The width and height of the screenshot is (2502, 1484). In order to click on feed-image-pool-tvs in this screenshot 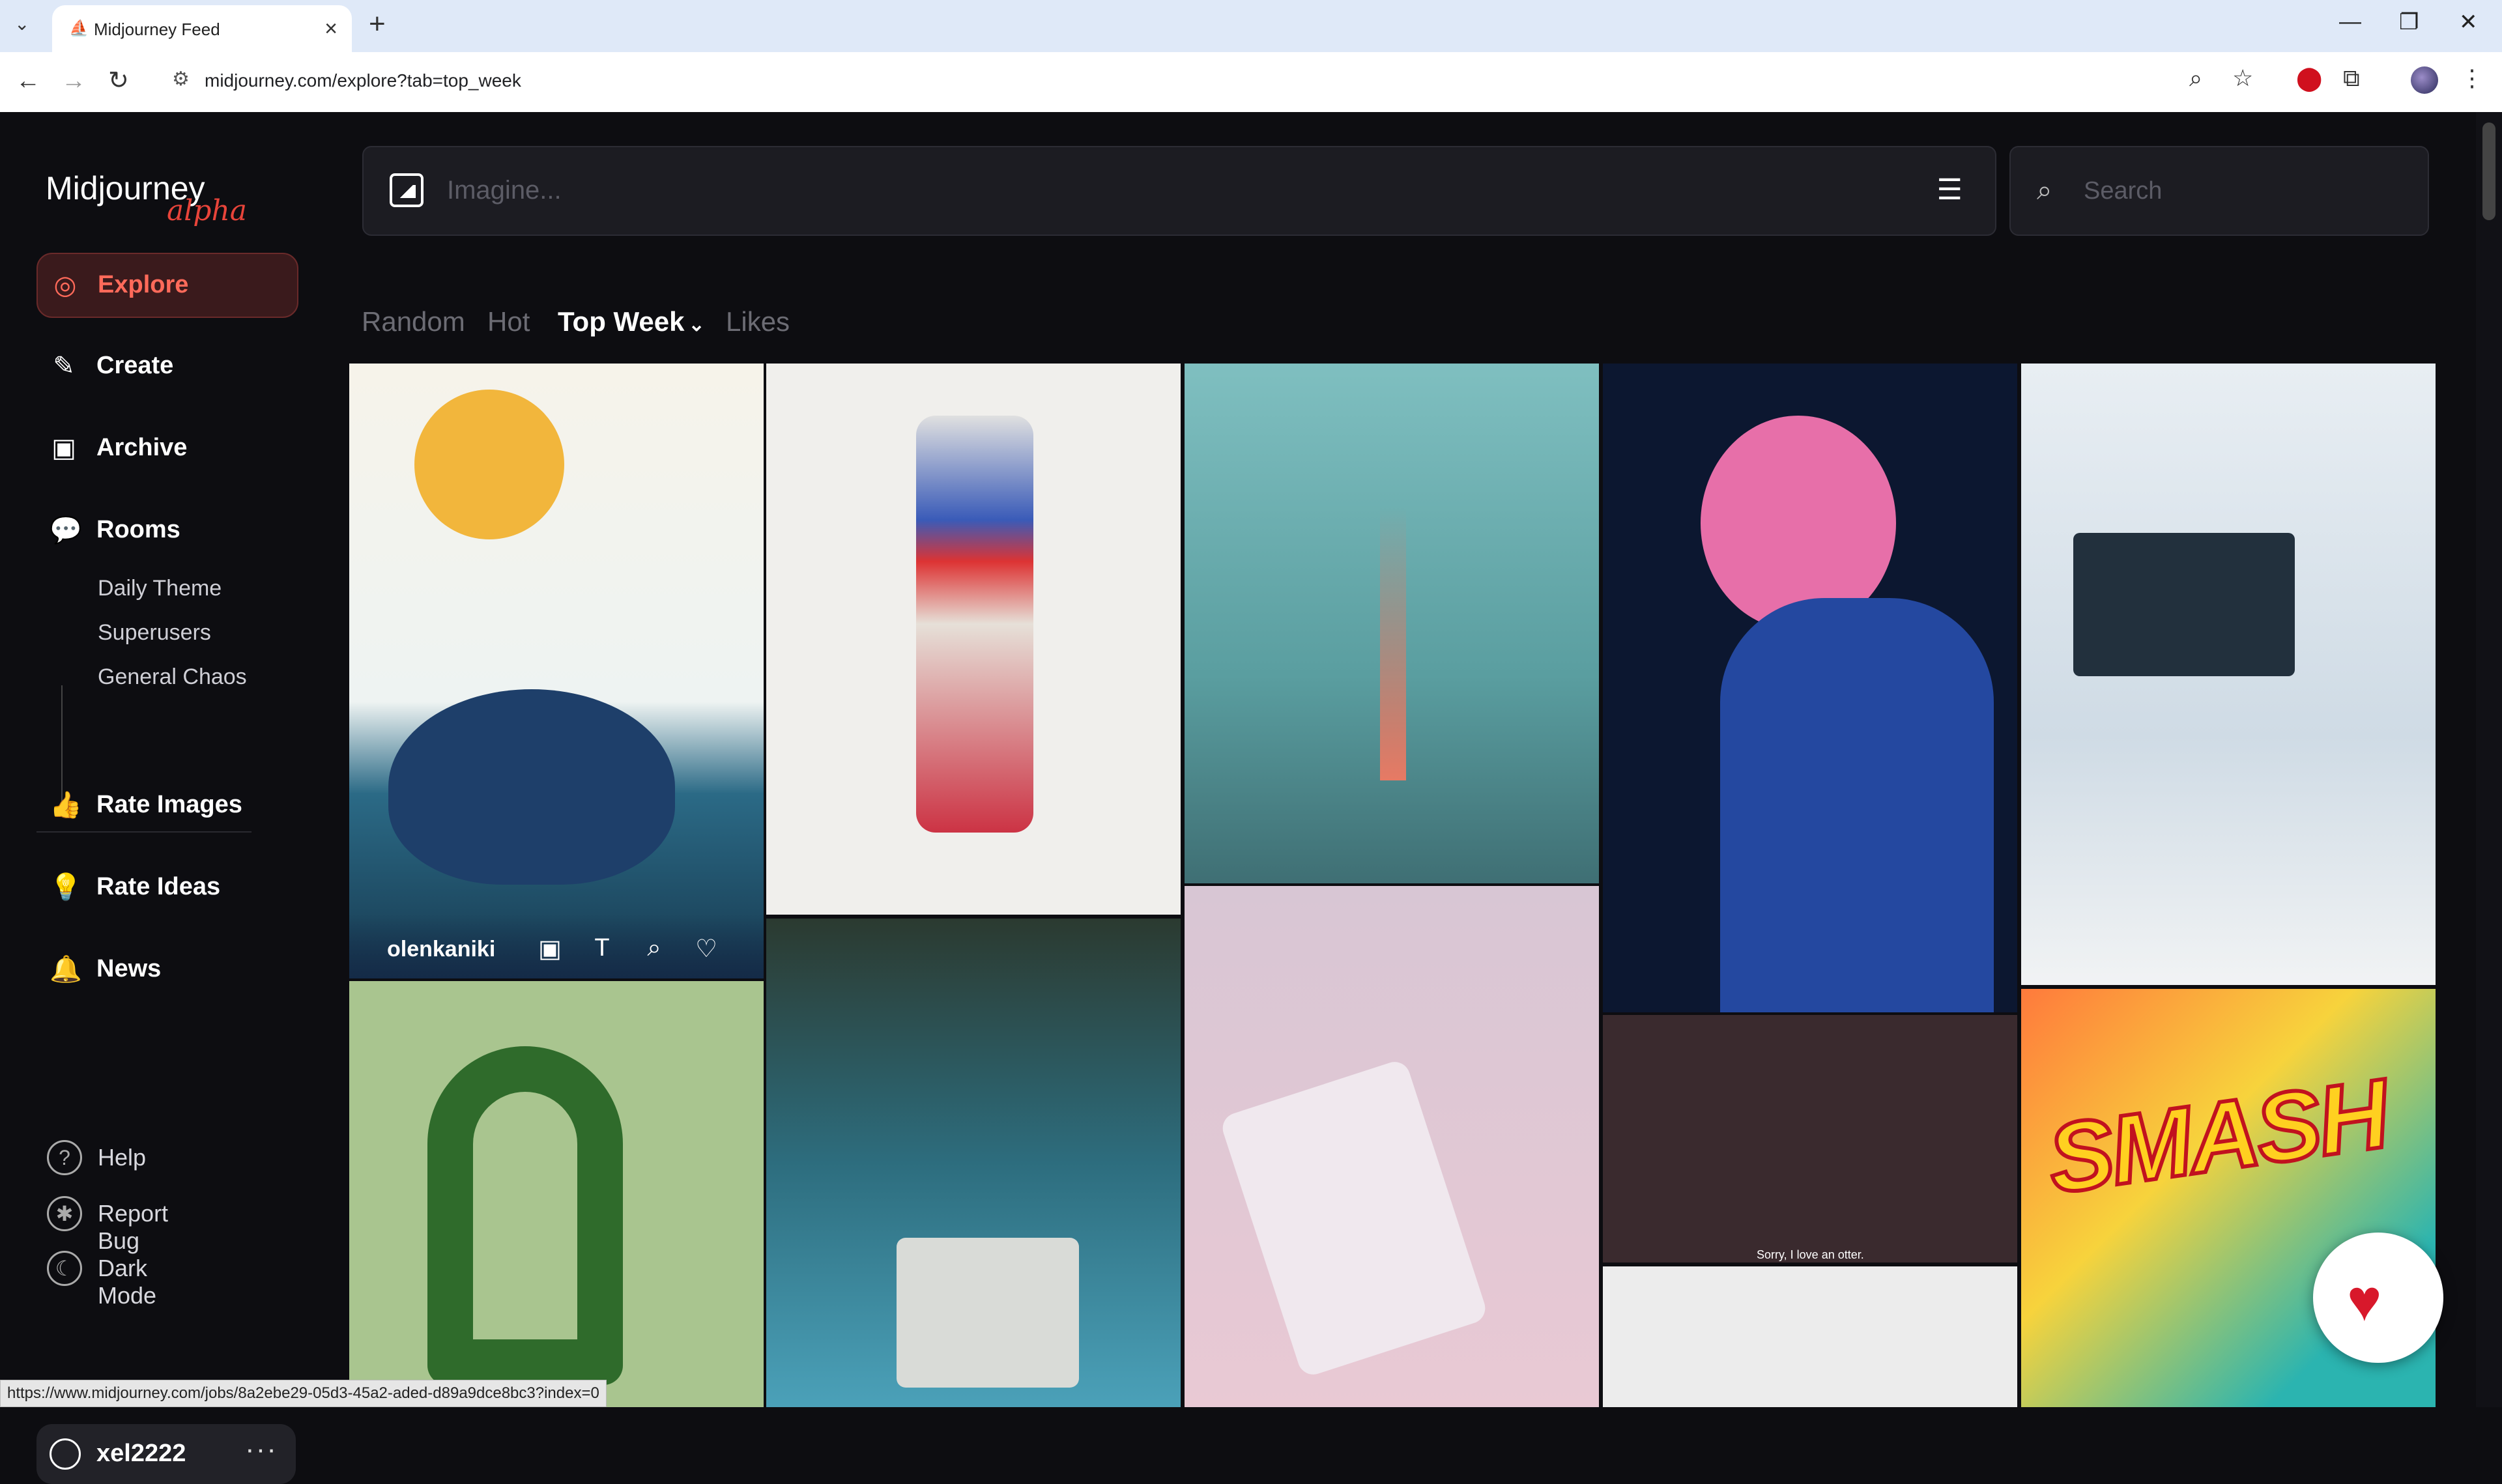, I will do `click(974, 1163)`.